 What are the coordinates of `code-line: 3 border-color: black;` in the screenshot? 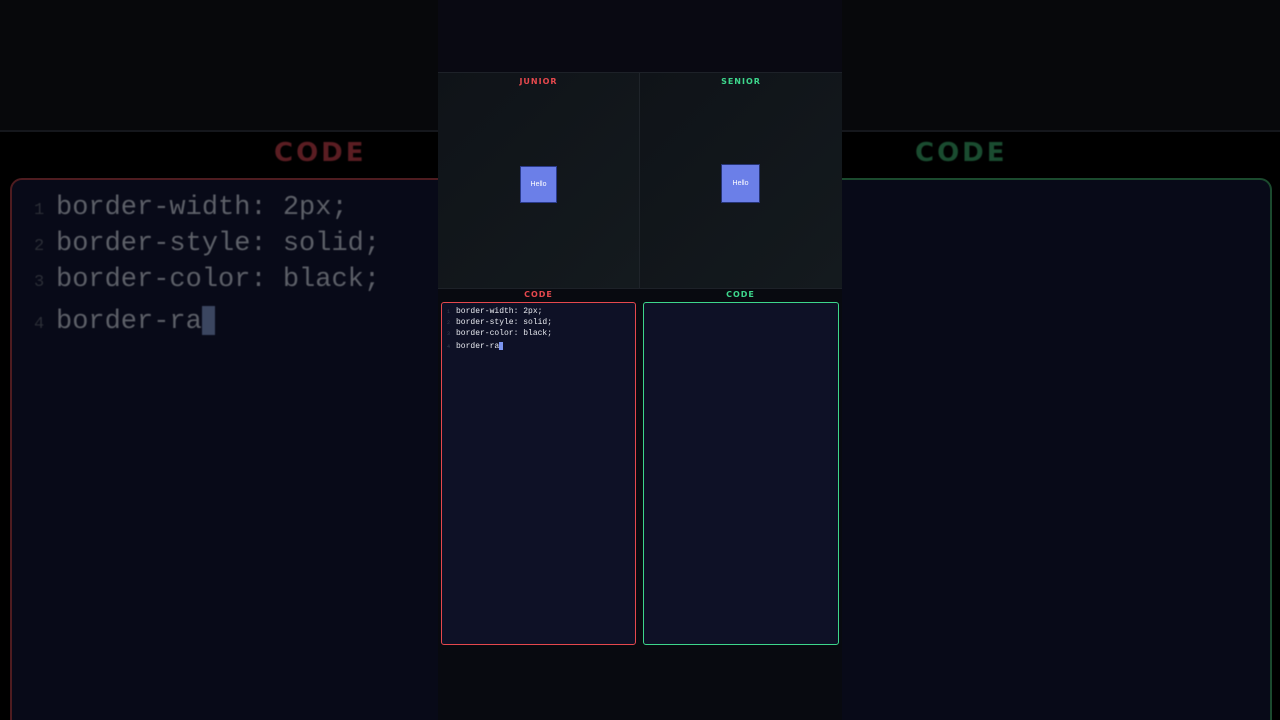 It's located at (499, 333).